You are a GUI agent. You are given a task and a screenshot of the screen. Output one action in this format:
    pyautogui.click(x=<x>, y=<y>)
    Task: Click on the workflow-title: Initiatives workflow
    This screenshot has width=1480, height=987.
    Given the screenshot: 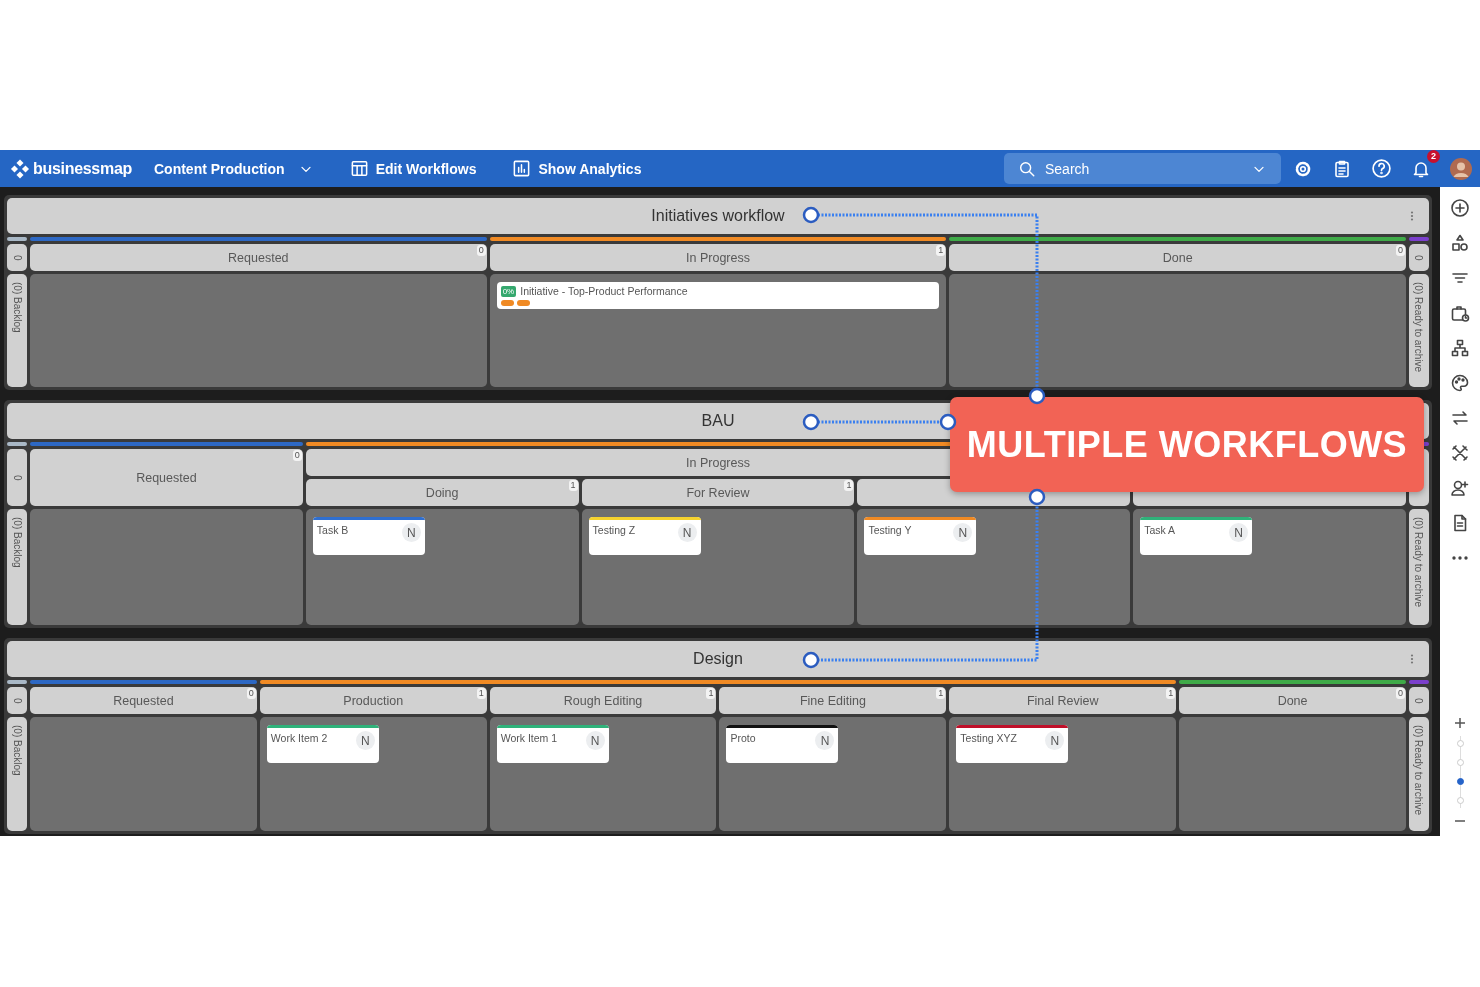 What is the action you would take?
    pyautogui.click(x=718, y=216)
    